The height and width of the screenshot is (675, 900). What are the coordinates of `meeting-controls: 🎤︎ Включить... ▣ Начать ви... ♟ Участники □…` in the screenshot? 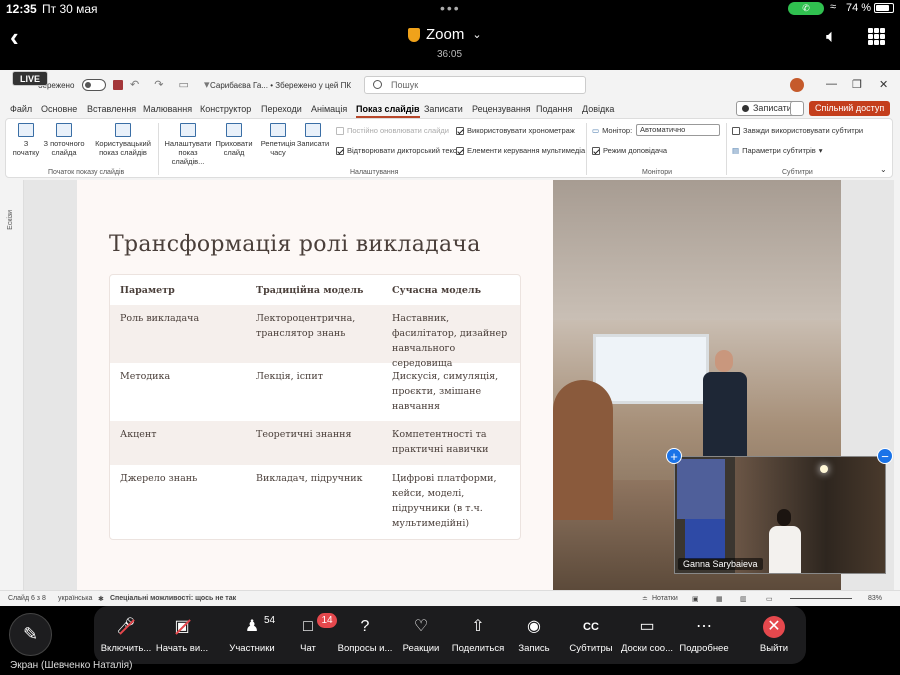 It's located at (450, 635).